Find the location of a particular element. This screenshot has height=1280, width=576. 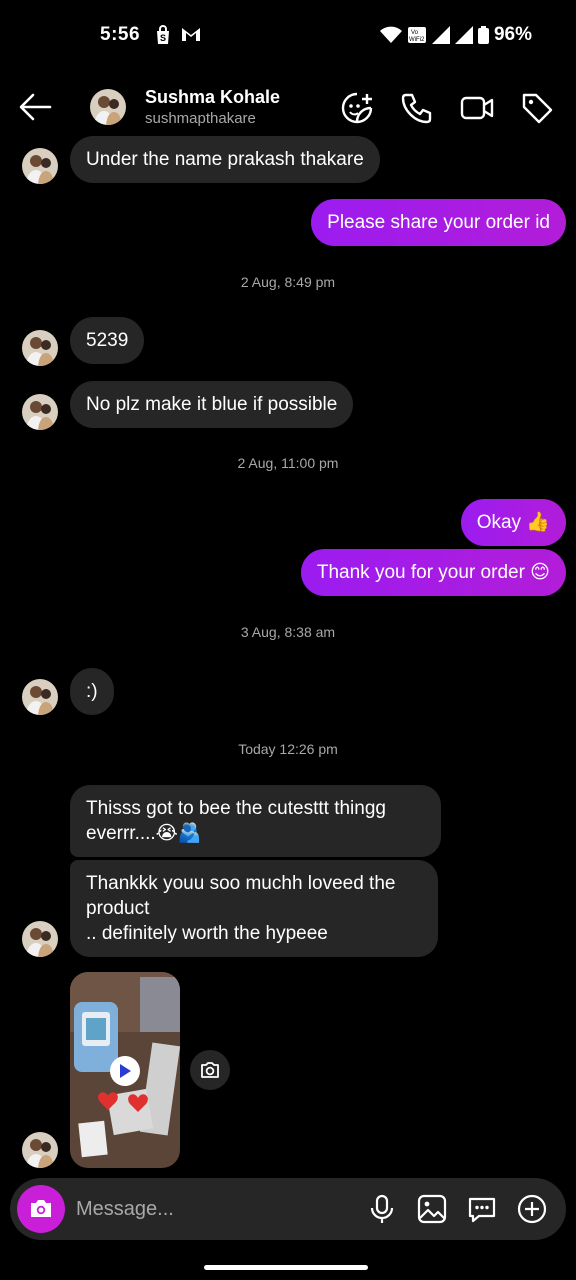

message-bubble-outgoing: Okay 👍 is located at coordinates (513, 522).